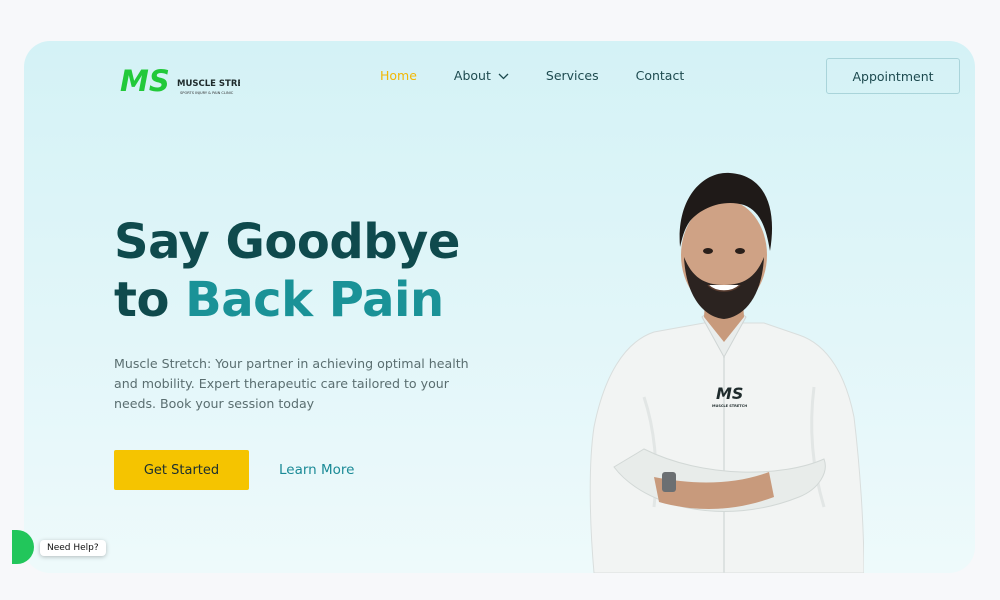  What do you see at coordinates (314, 300) in the screenshot?
I see `hero-title-accent: Back Pain` at bounding box center [314, 300].